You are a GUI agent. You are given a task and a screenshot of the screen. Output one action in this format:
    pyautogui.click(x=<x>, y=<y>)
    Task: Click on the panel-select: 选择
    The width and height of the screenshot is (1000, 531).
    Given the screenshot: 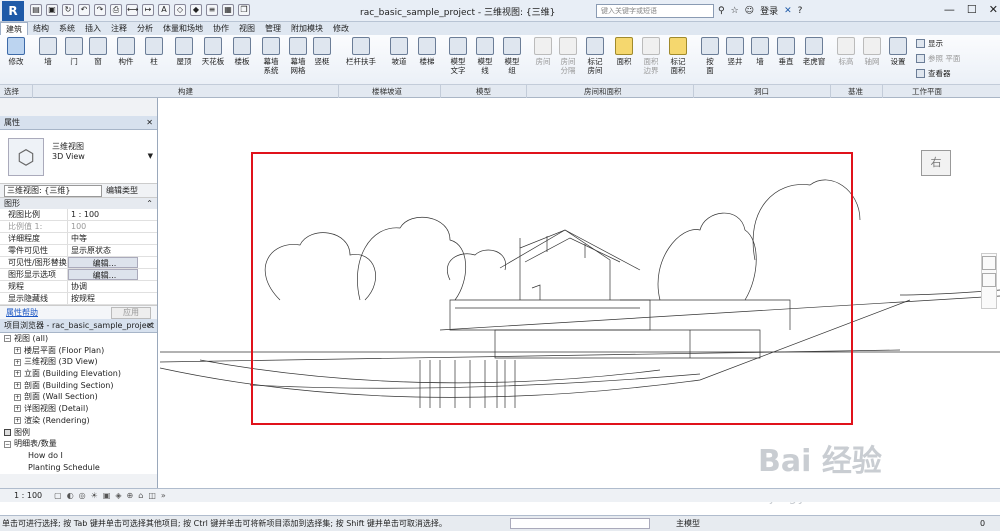 What is the action you would take?
    pyautogui.click(x=11, y=91)
    